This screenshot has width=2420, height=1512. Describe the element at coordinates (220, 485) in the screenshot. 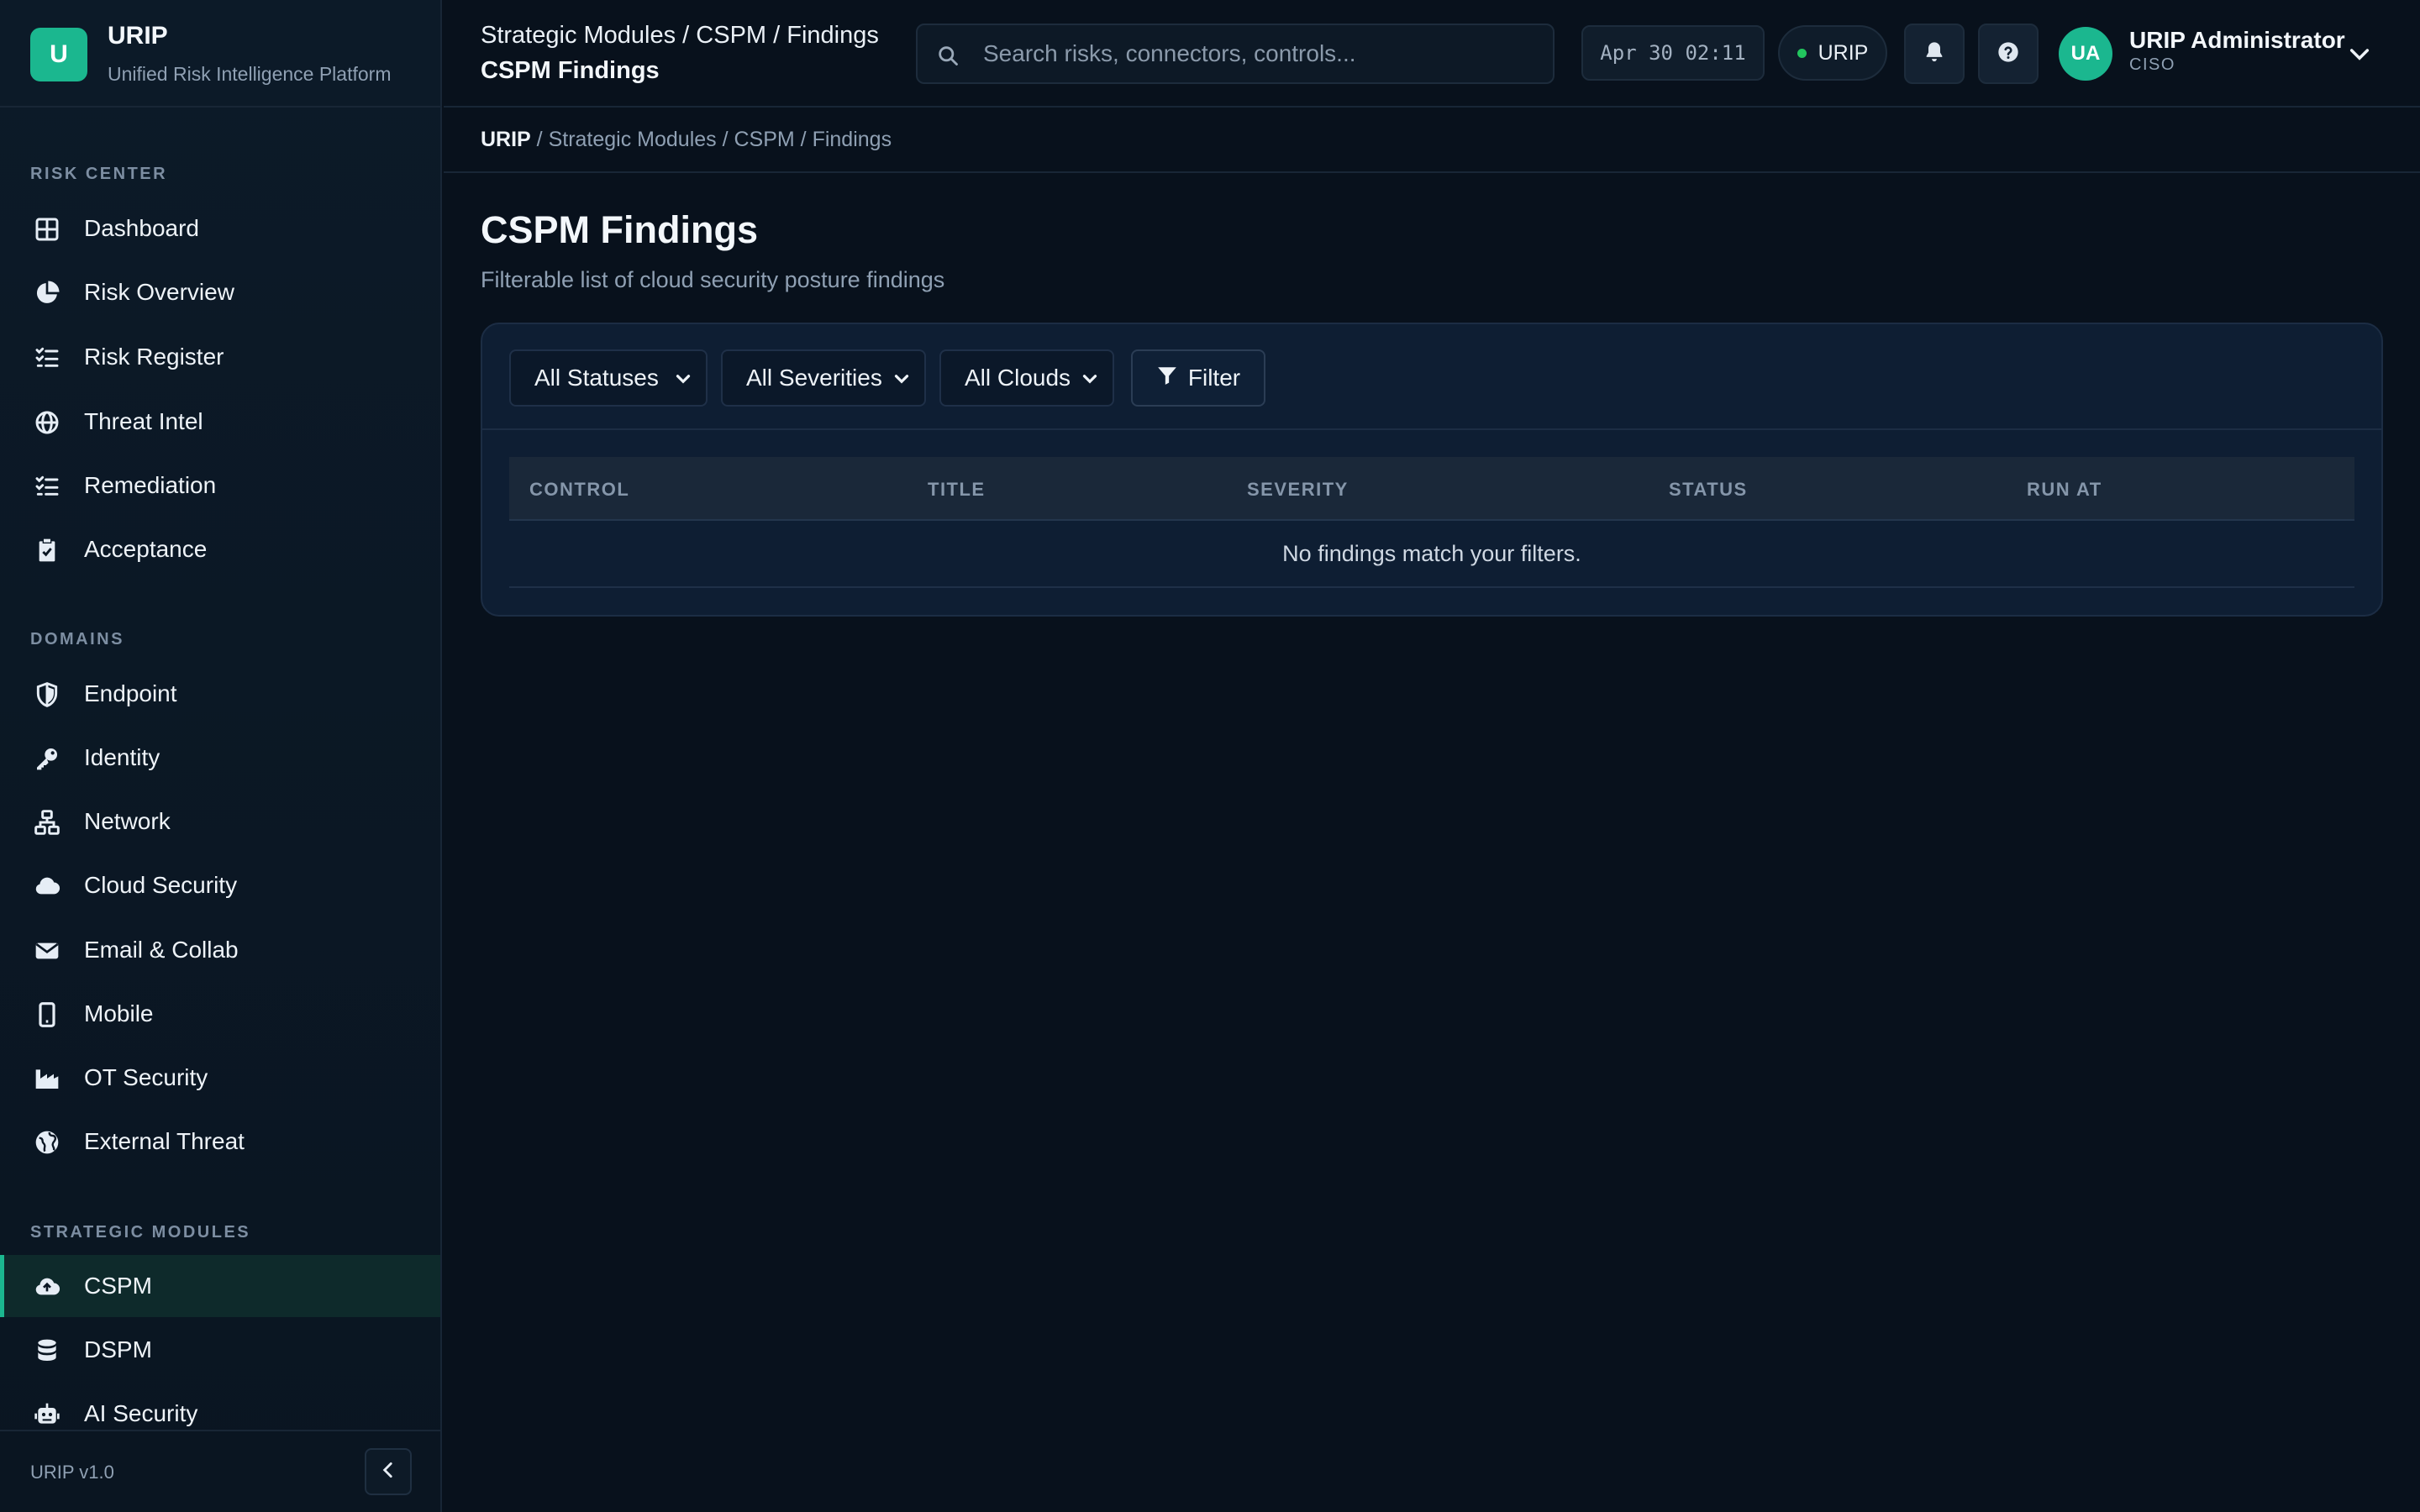

I see `sidebar-item-remediation: Remediation` at that location.